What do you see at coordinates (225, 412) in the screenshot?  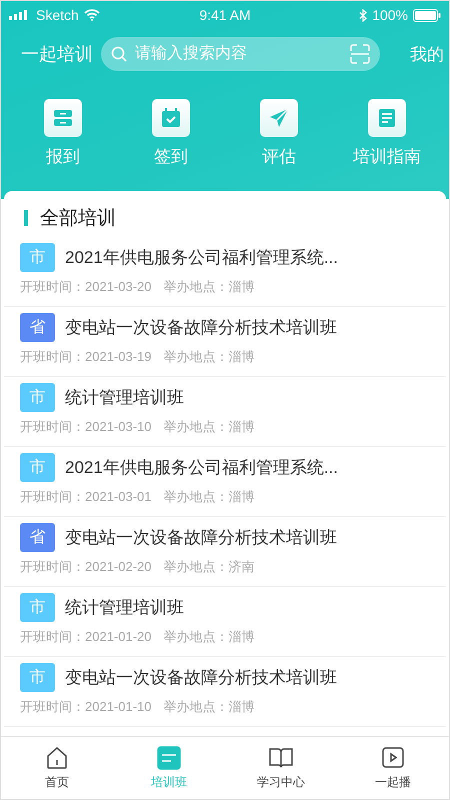 I see `training-item: 市 统计管理培训班 开班时间：2021-03-10 举办地点：淄博` at bounding box center [225, 412].